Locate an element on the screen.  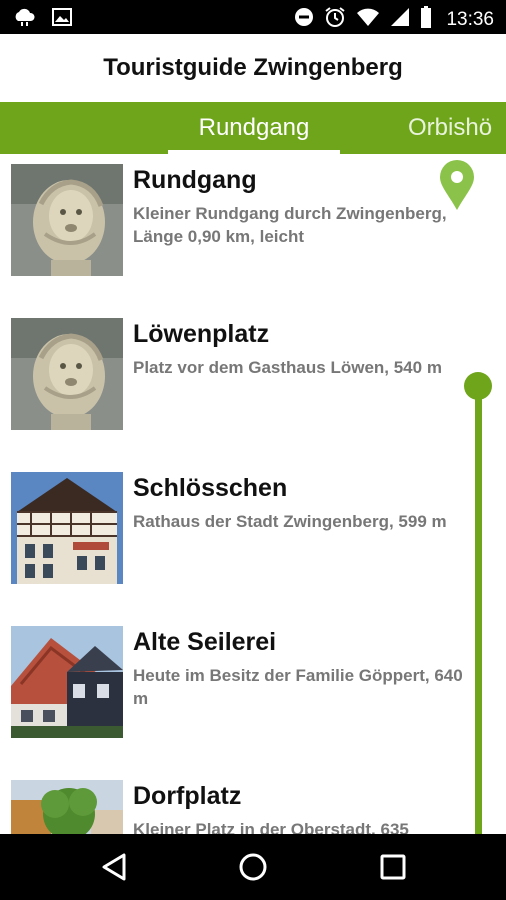
tab-rundgang: Rundgang is located at coordinates (254, 128).